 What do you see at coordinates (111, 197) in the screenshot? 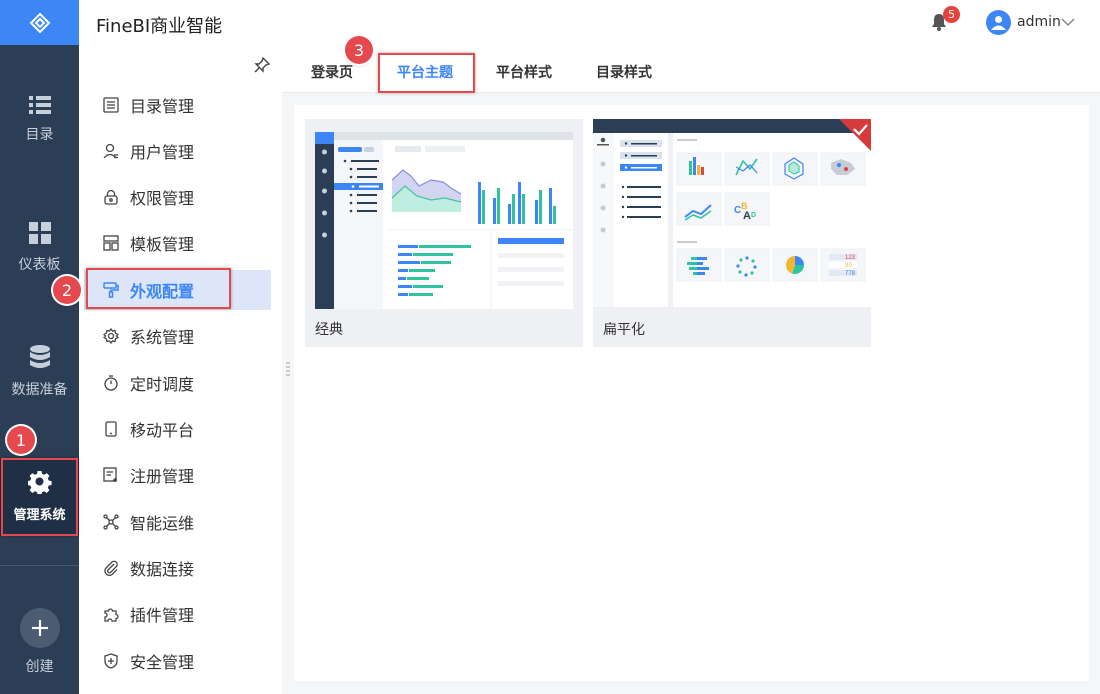
I see `lock-icon` at bounding box center [111, 197].